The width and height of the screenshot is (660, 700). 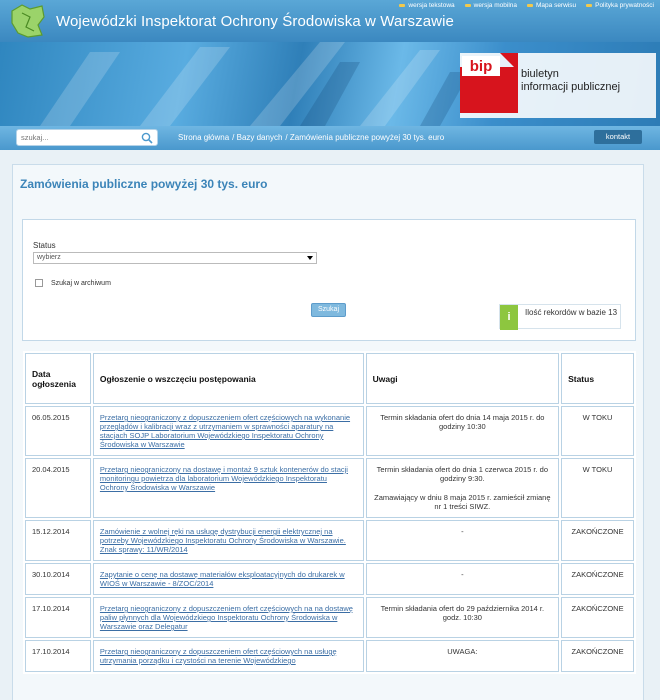 What do you see at coordinates (620, 5) in the screenshot?
I see `privacy-policy-link: Polityka prywatności` at bounding box center [620, 5].